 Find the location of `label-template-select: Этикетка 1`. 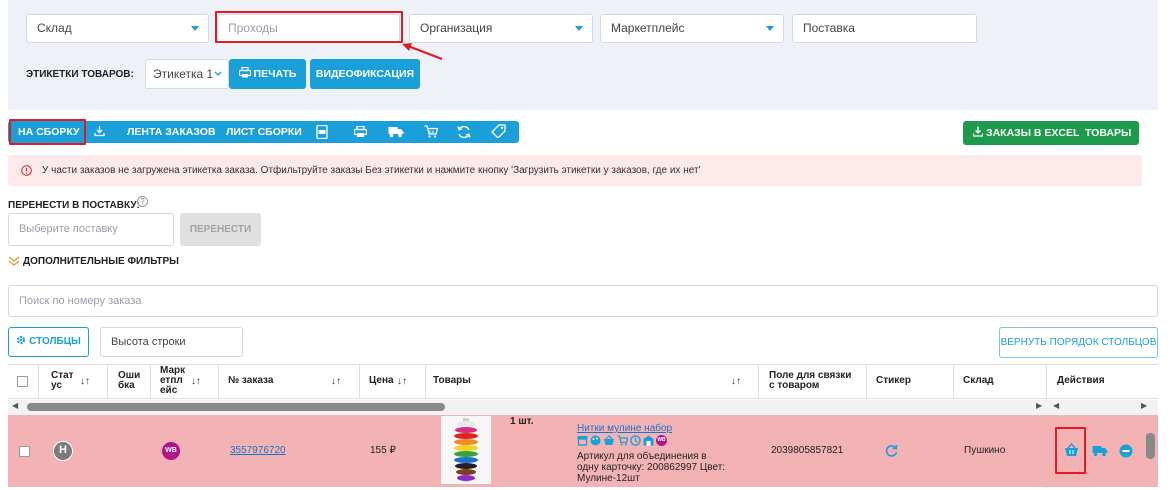

label-template-select: Этикетка 1 is located at coordinates (187, 74).